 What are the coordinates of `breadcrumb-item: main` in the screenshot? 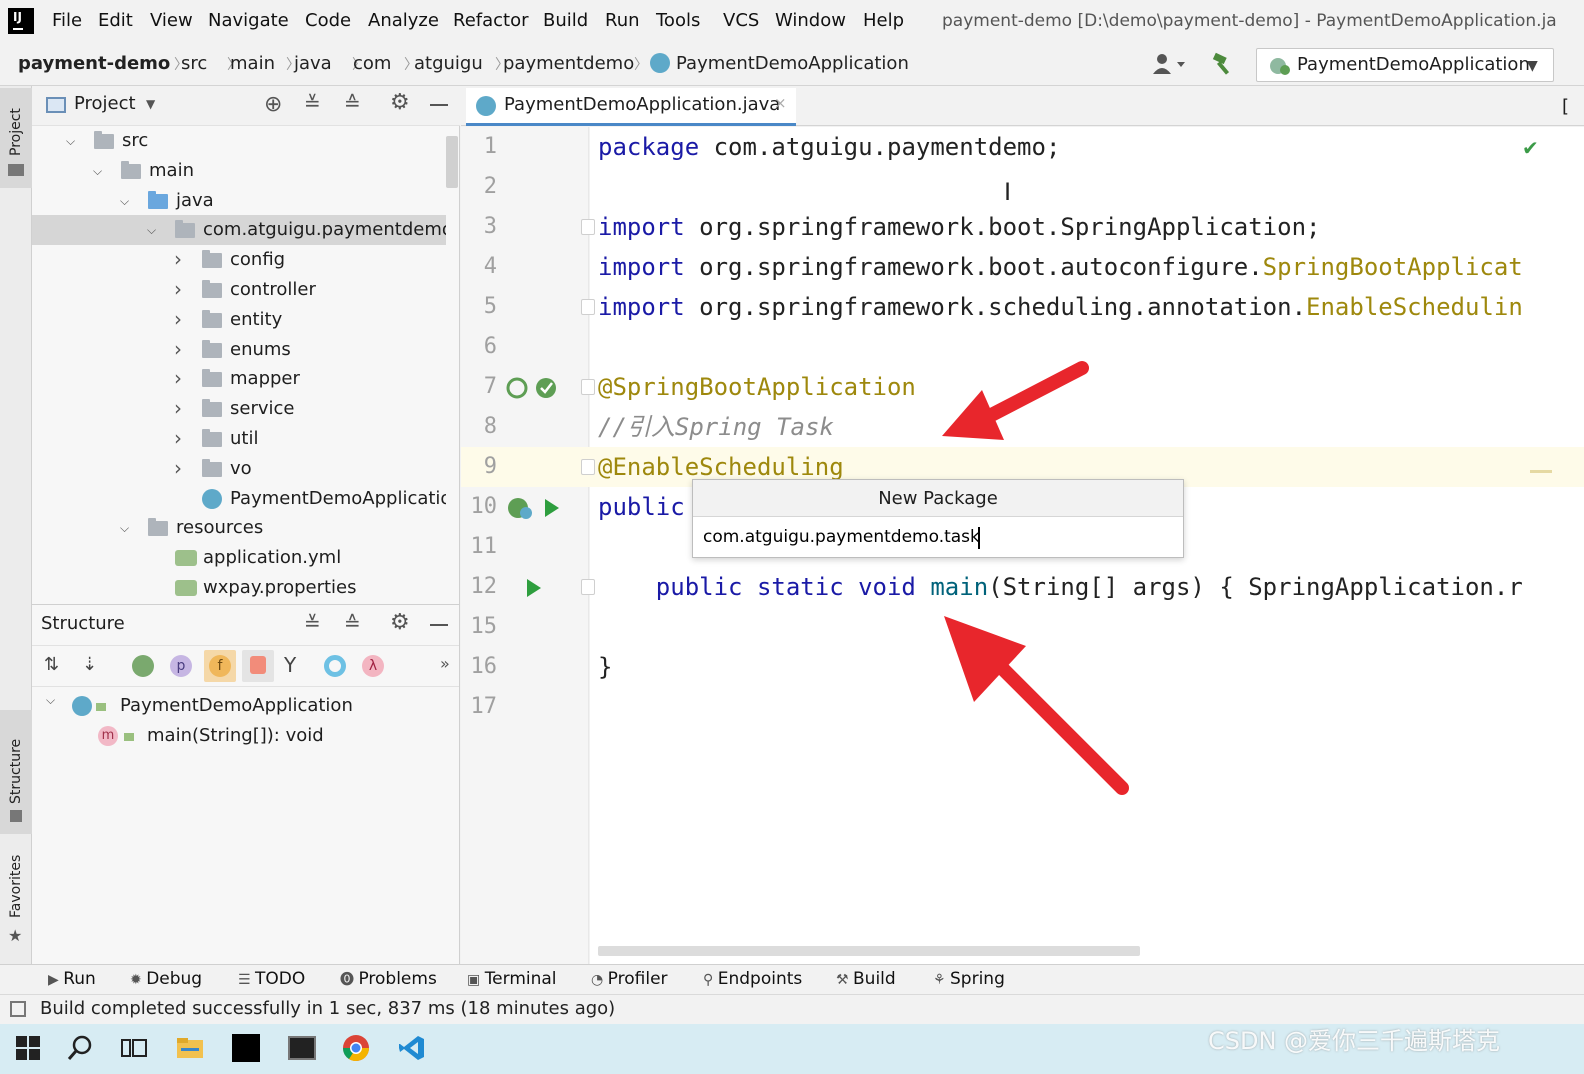 It's located at (252, 64).